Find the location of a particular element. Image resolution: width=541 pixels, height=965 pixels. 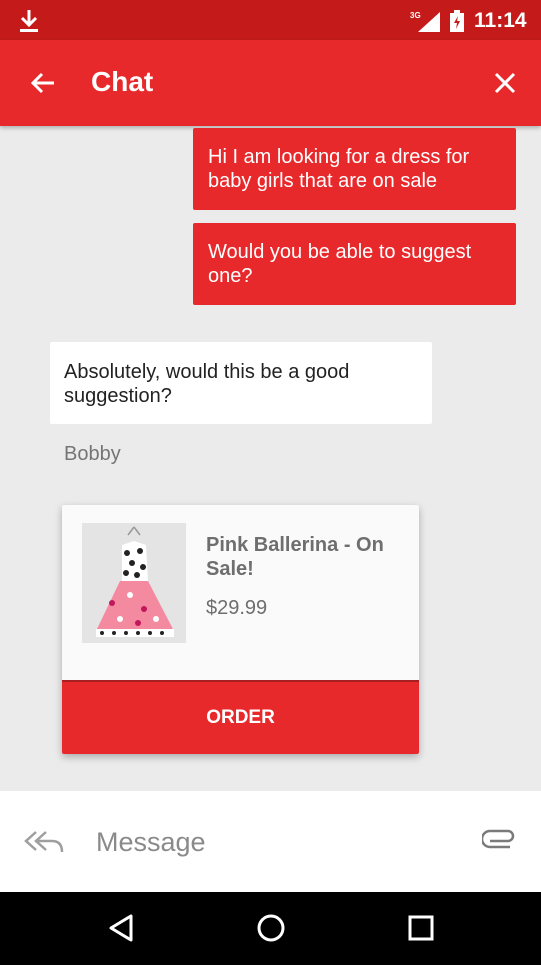

status-bar: 3G 11:14 is located at coordinates (270, 20).